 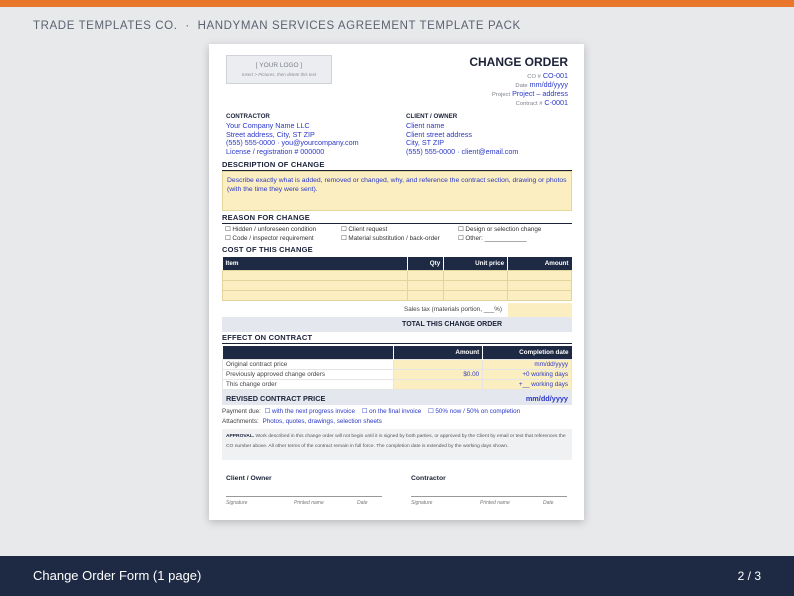 What do you see at coordinates (308, 352) in the screenshot?
I see `column-header` at bounding box center [308, 352].